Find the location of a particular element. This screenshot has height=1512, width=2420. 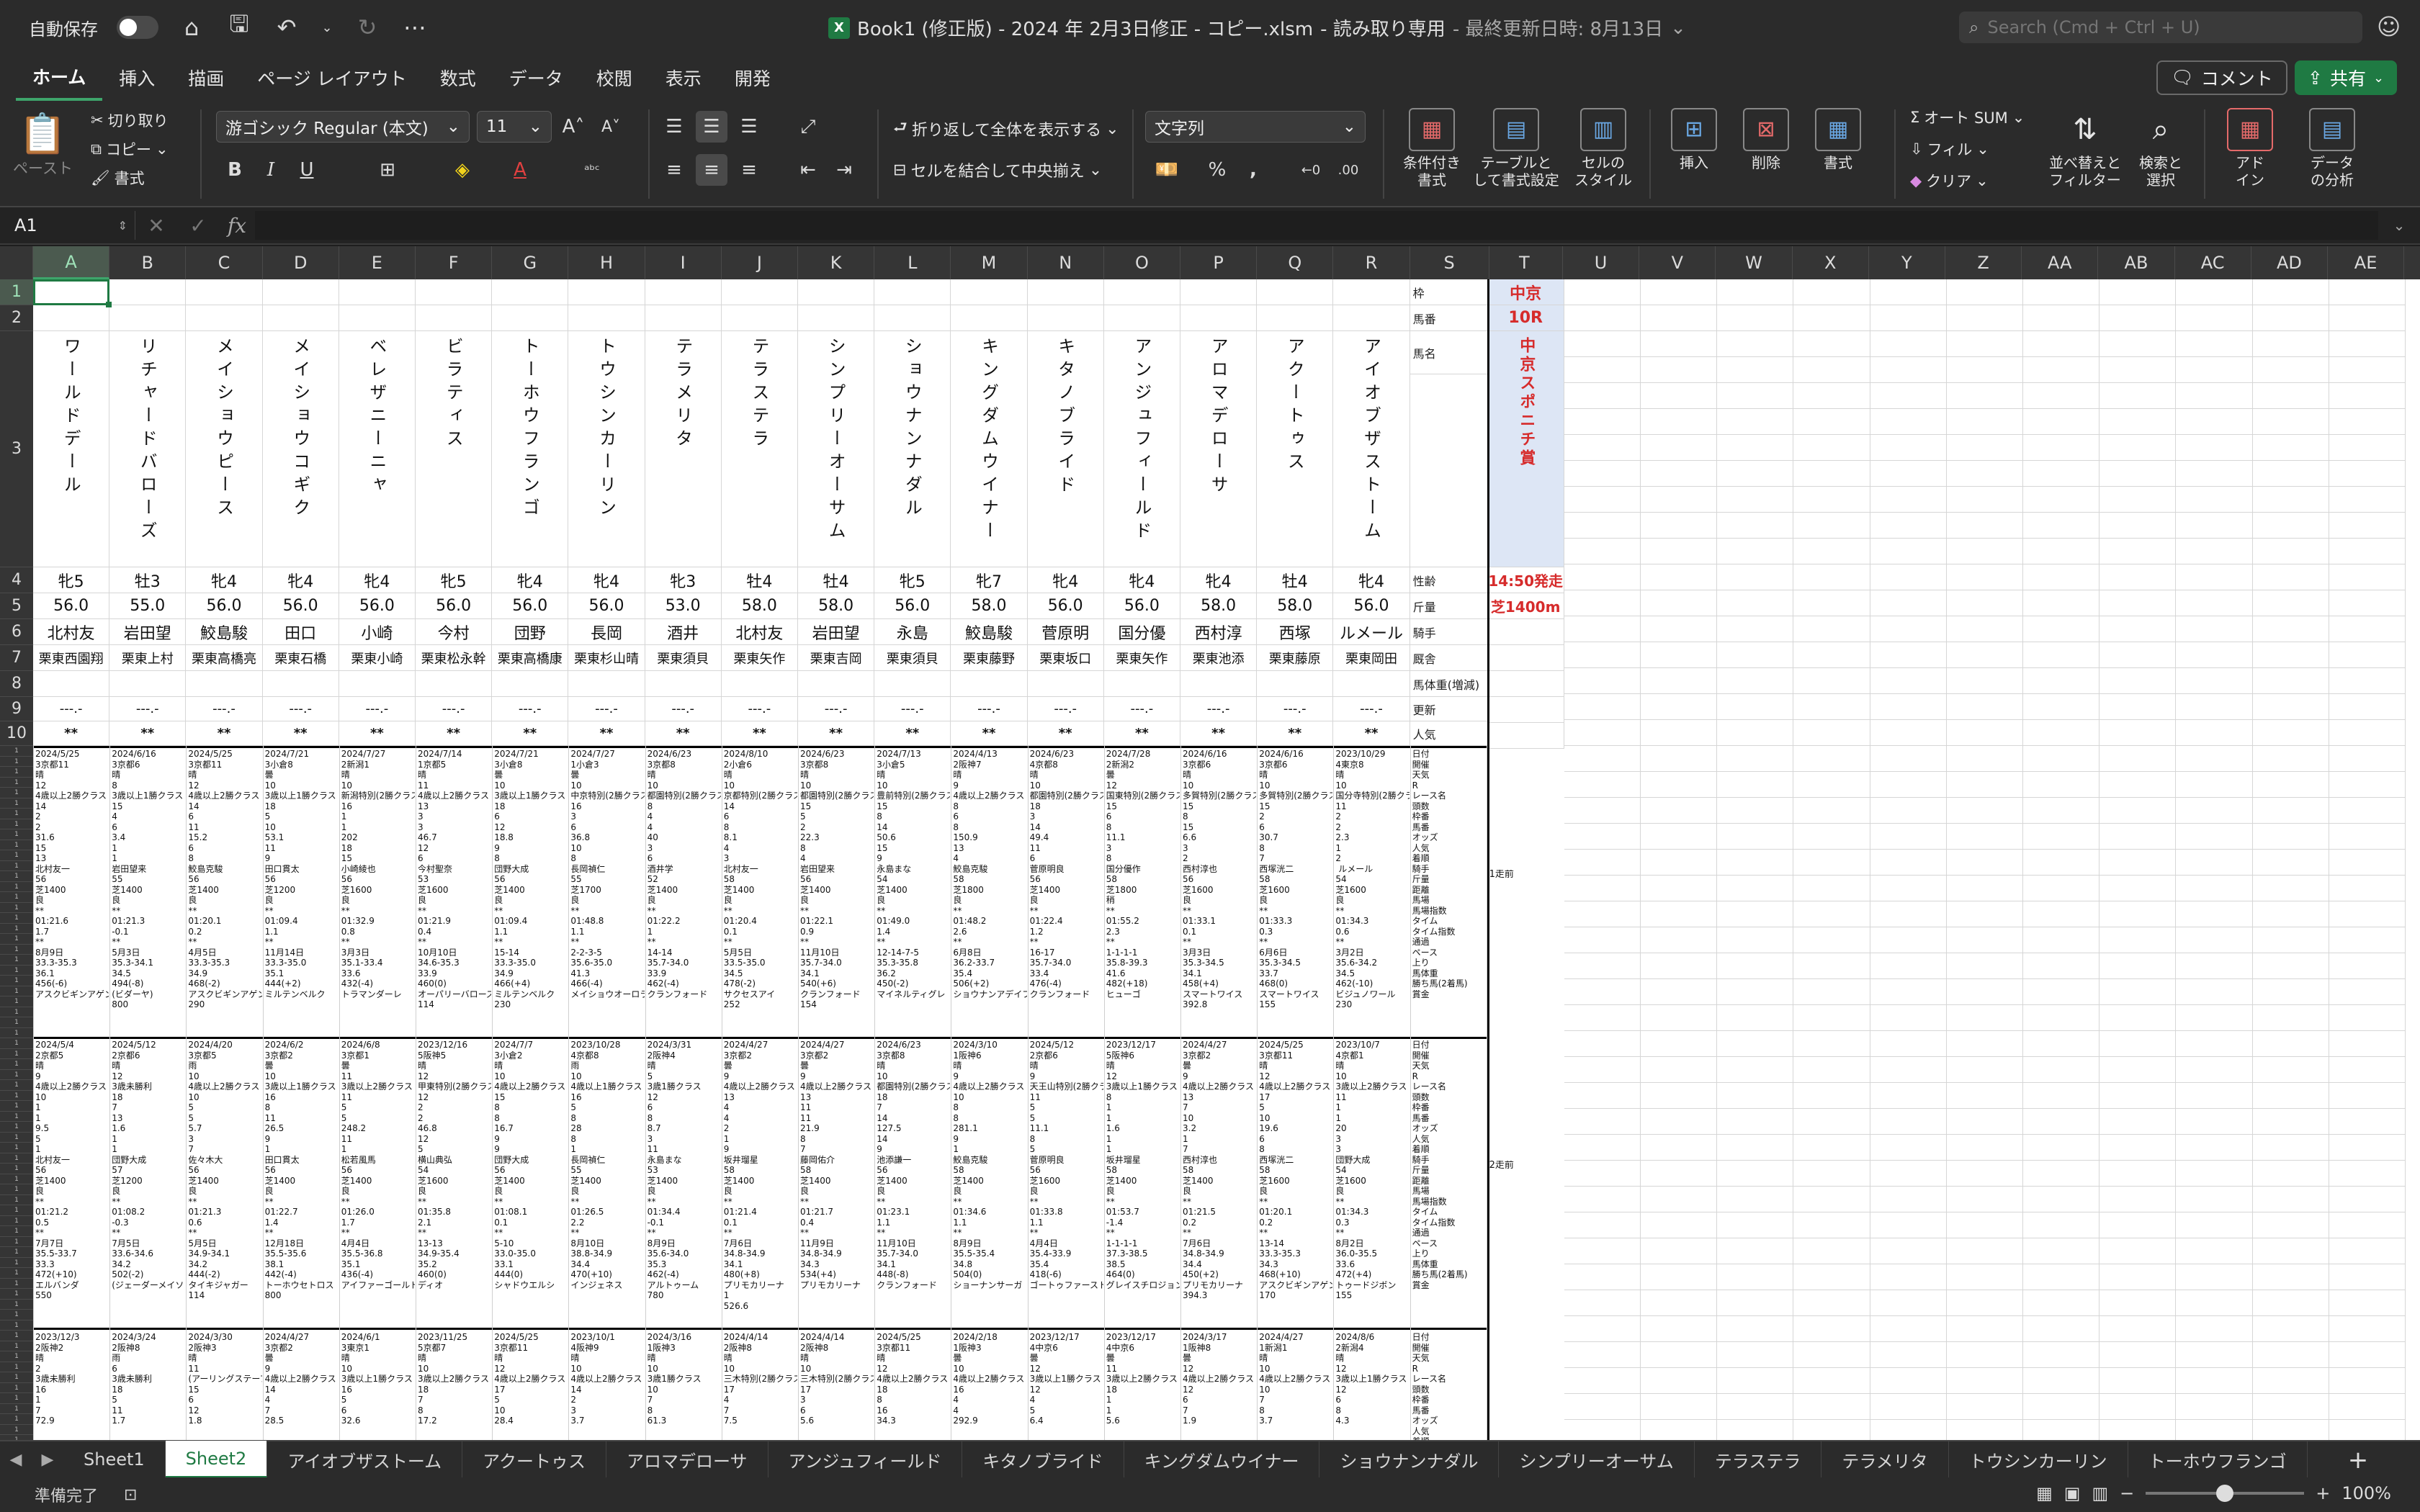

bold-icon: B is located at coordinates (235, 170).